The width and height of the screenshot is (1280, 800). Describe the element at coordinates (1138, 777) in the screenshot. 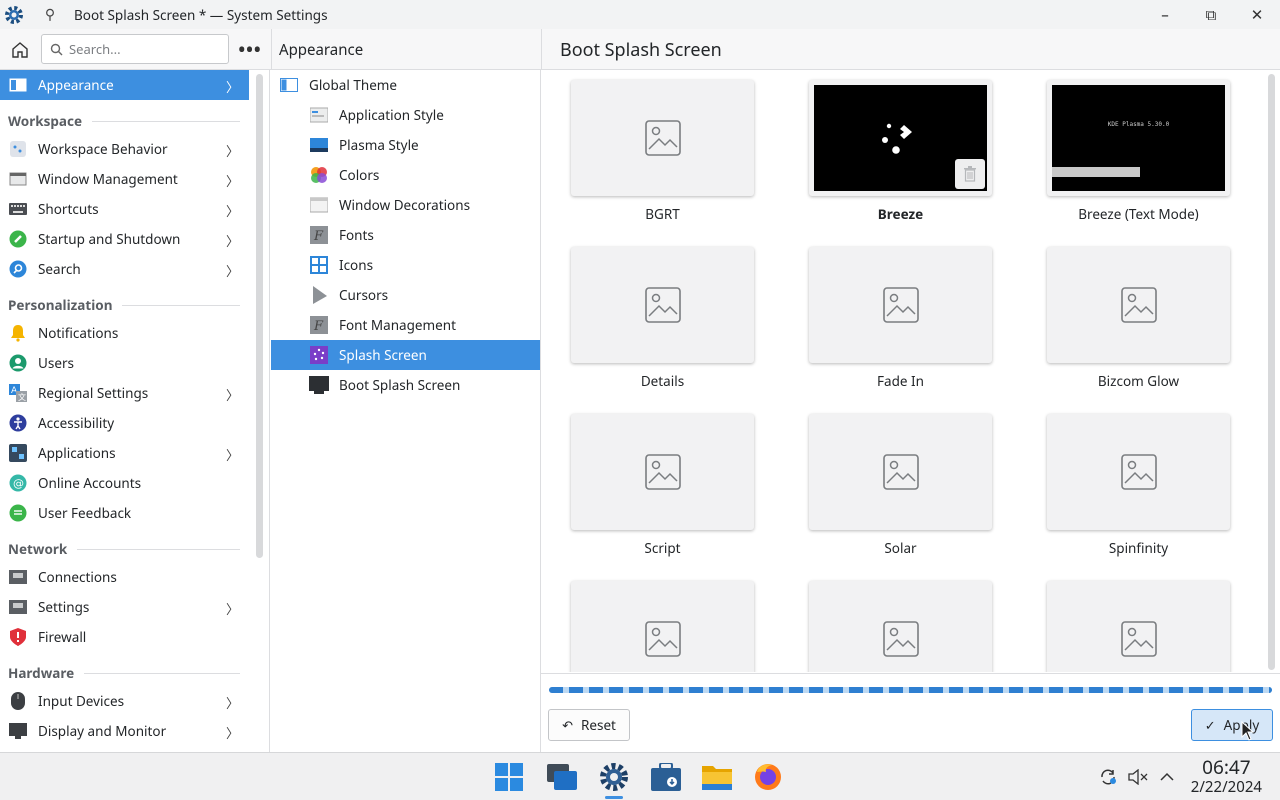

I see `volume-muted-icon` at that location.